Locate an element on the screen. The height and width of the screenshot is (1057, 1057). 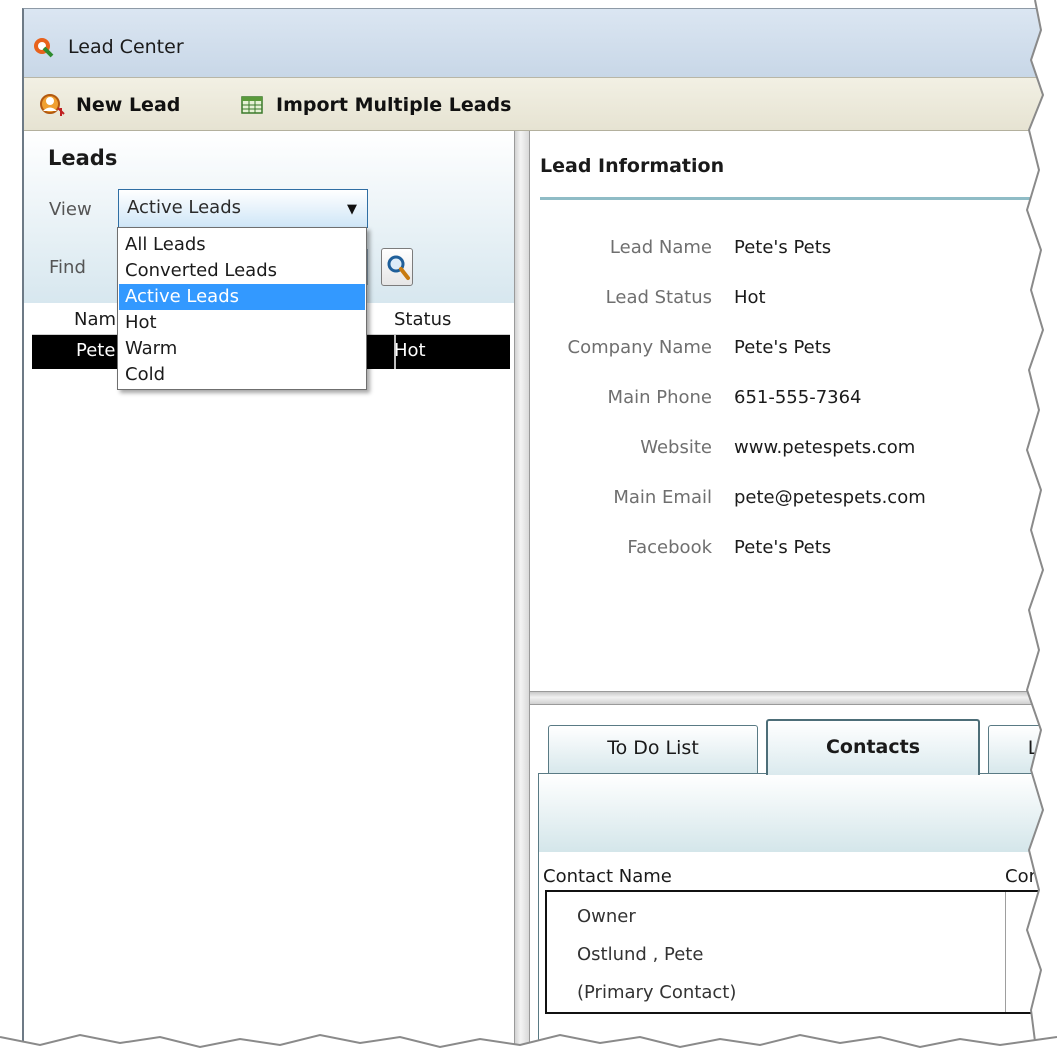
dropdown-option-converted-leads: Converted Leads is located at coordinates (242, 271).